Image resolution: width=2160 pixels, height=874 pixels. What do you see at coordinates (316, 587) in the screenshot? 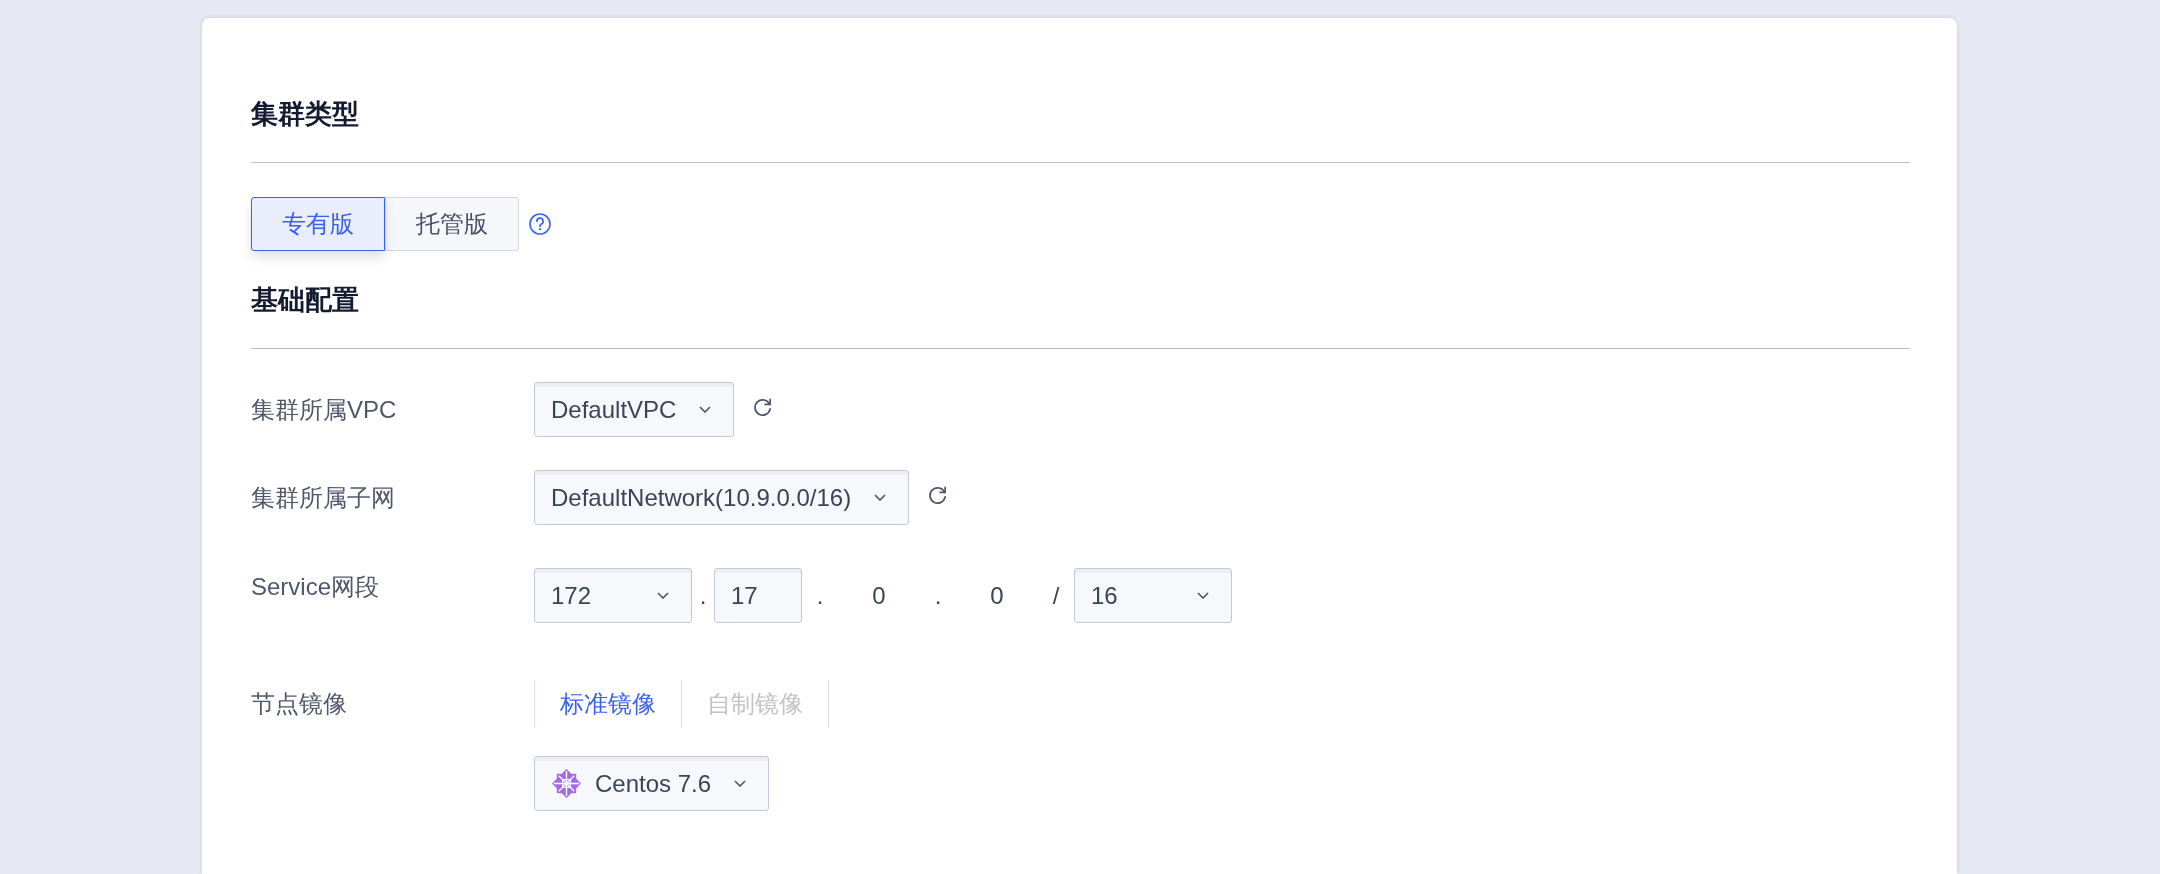
I see `field-label: Service网段` at bounding box center [316, 587].